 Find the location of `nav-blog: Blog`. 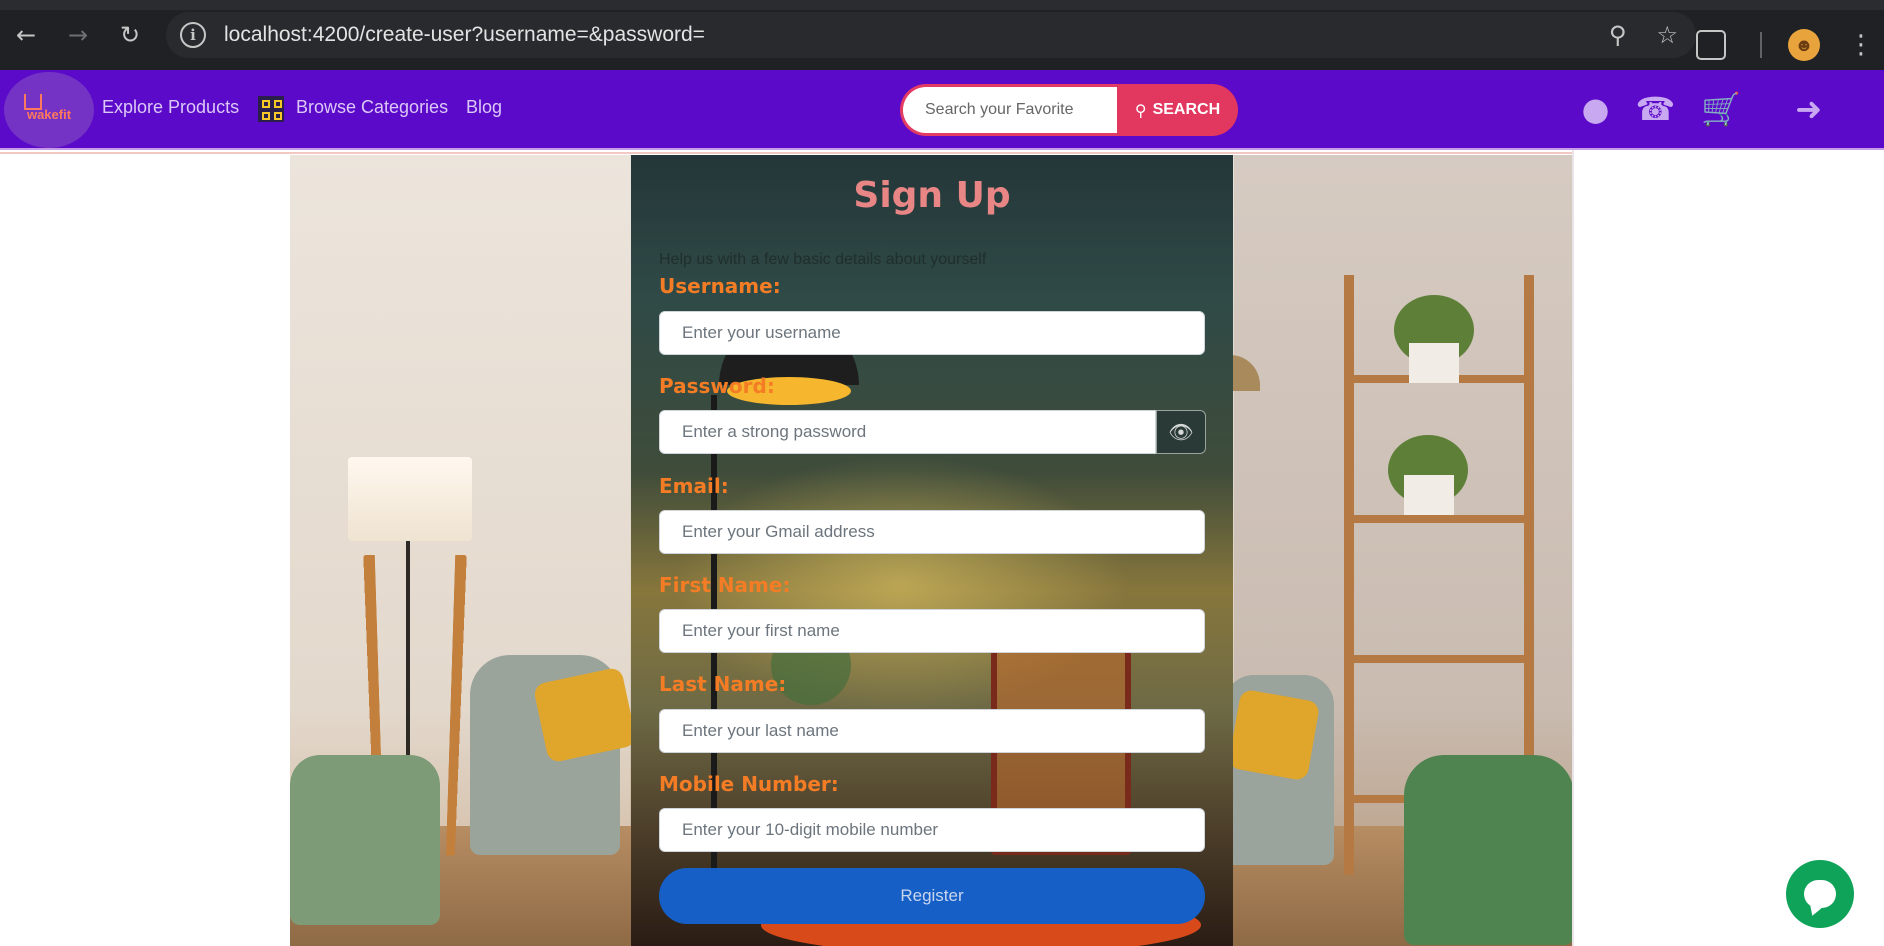

nav-blog: Blog is located at coordinates (484, 107).